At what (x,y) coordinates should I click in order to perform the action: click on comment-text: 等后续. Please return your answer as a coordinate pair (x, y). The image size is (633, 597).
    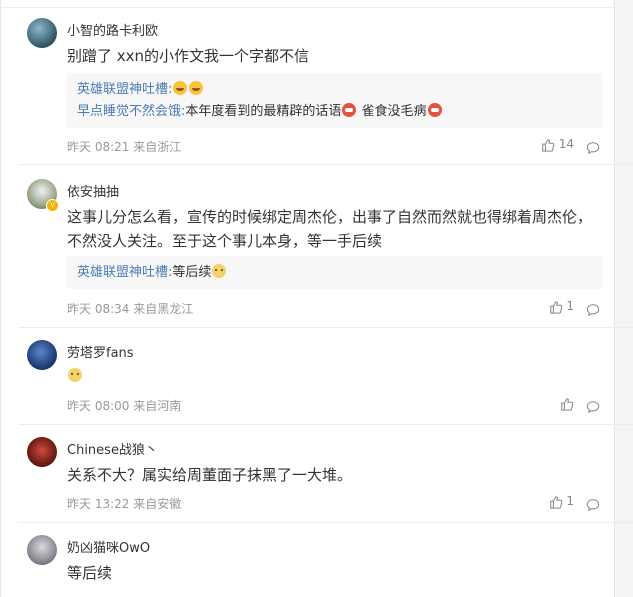
    Looking at the image, I should click on (90, 573).